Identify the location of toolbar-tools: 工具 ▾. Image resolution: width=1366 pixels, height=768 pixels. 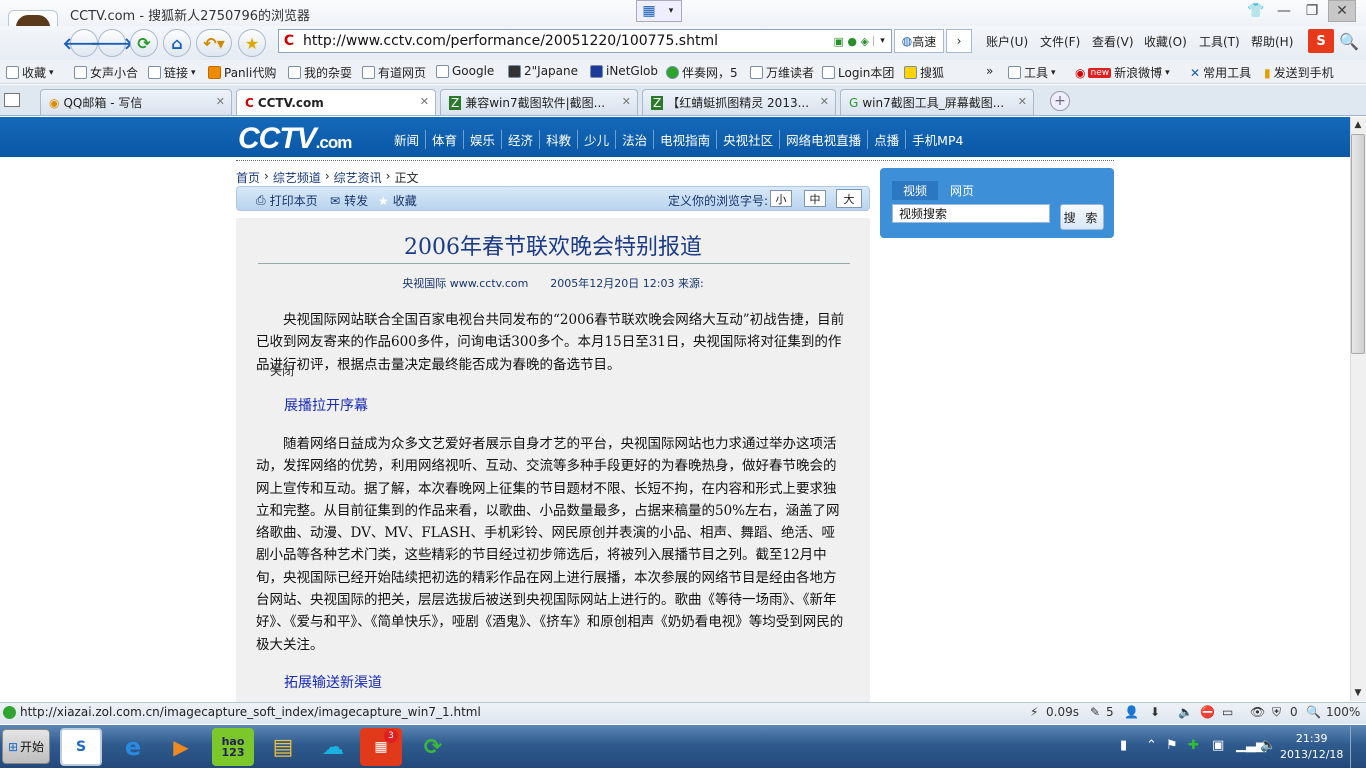
(1032, 72).